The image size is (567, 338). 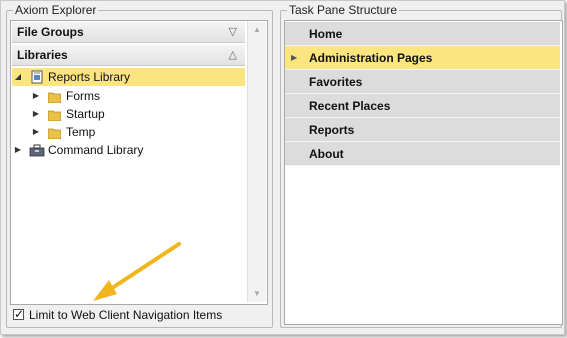 I want to click on limit-web-client-checkbox: ✓, so click(x=19, y=314).